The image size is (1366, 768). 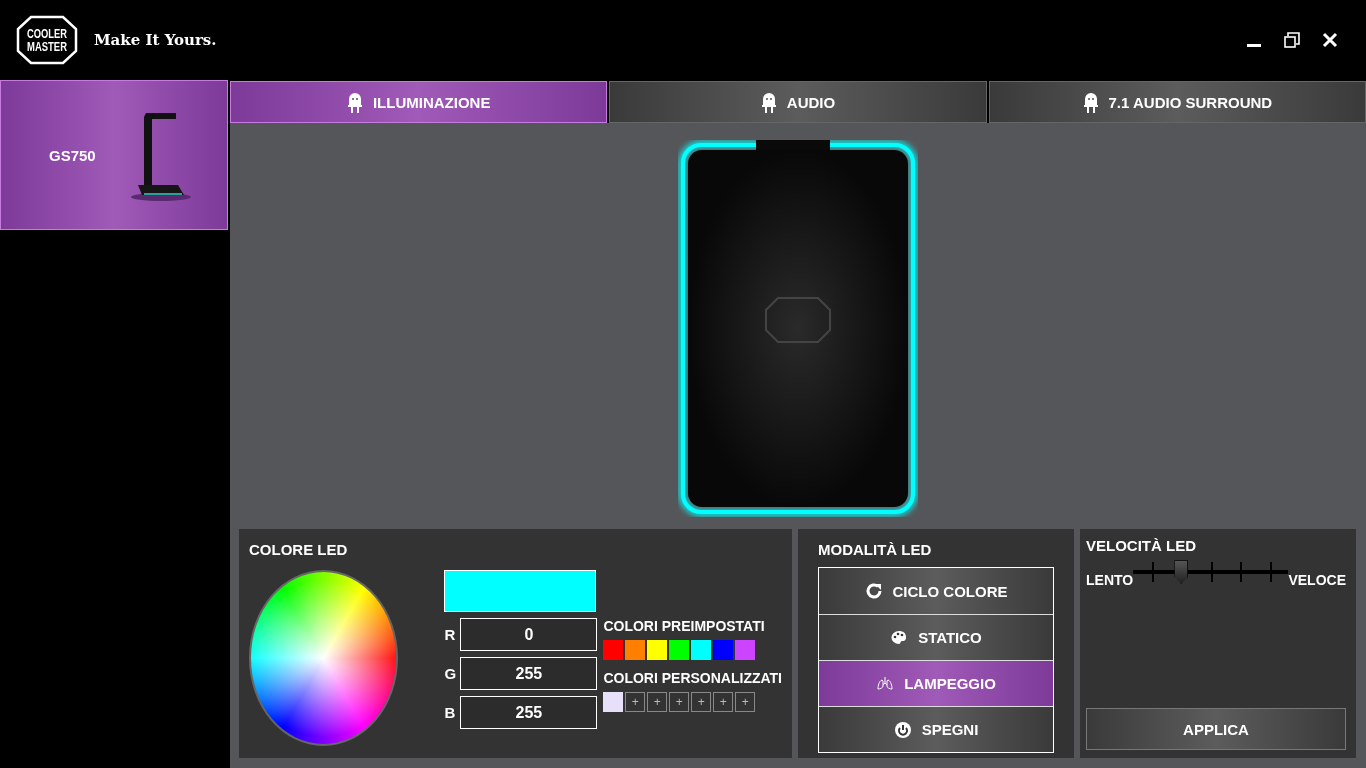 What do you see at coordinates (1181, 572) in the screenshot?
I see `slider-thumb` at bounding box center [1181, 572].